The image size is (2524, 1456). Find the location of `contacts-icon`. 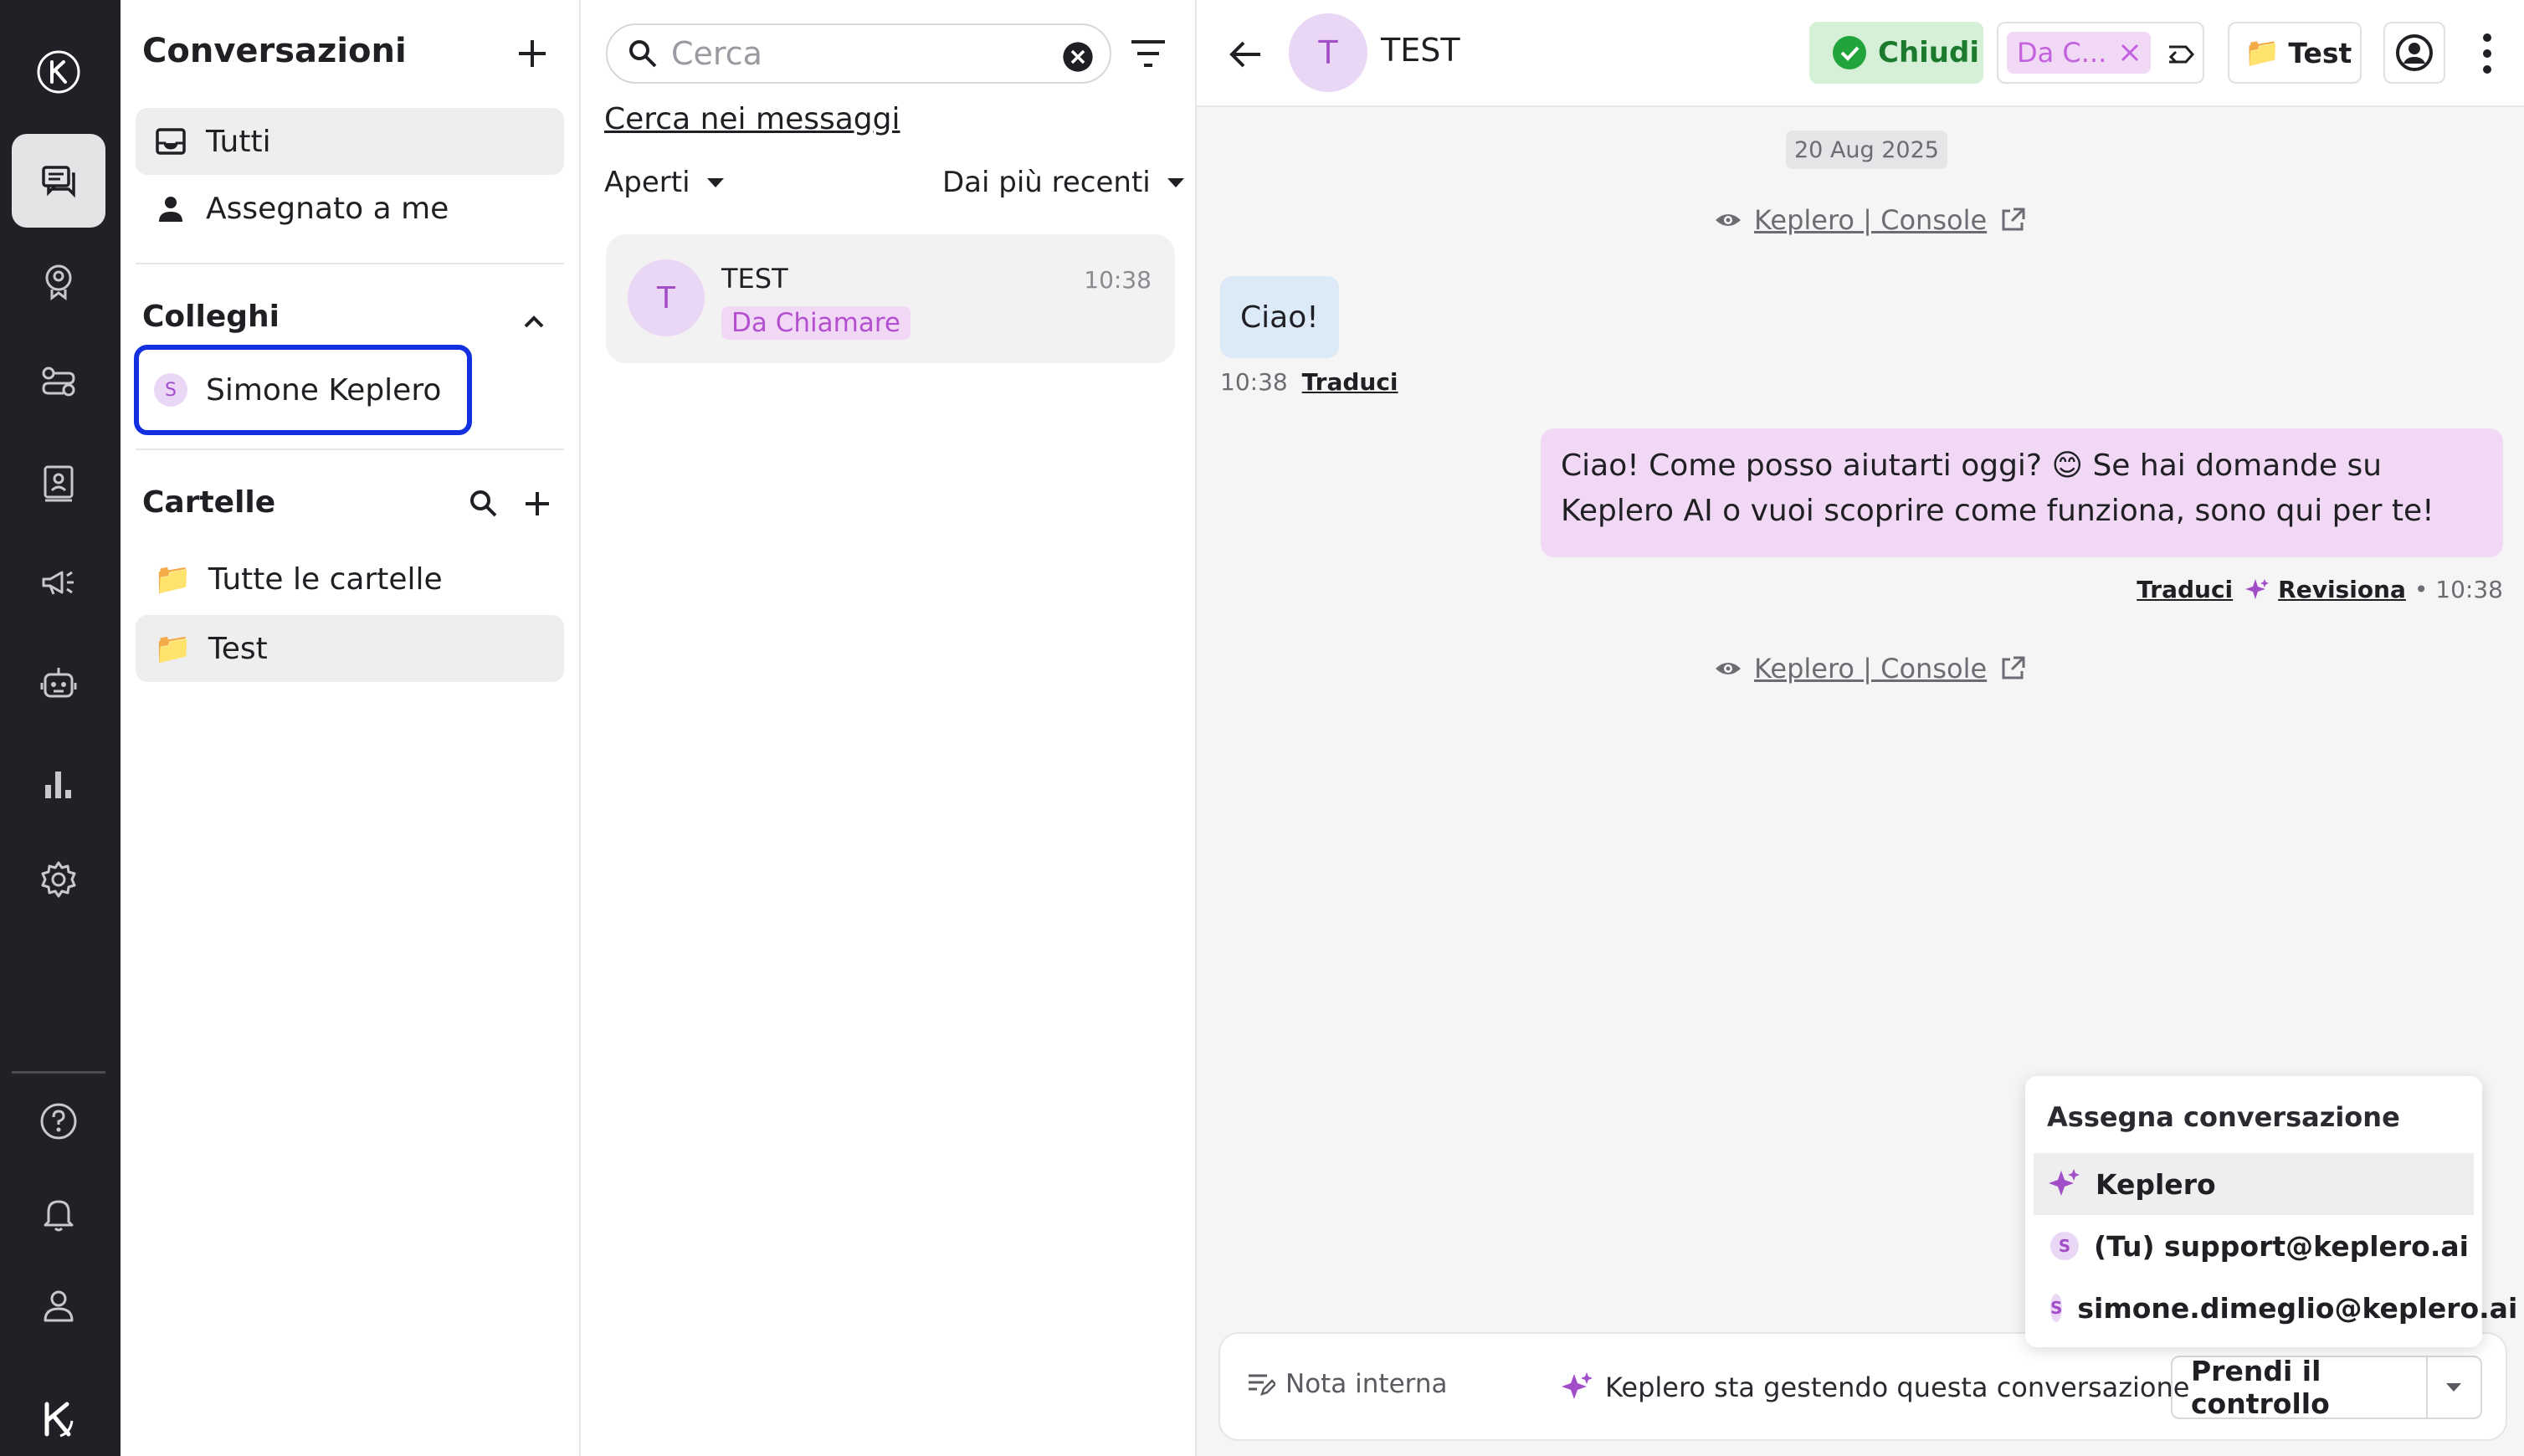

contacts-icon is located at coordinates (58, 281).